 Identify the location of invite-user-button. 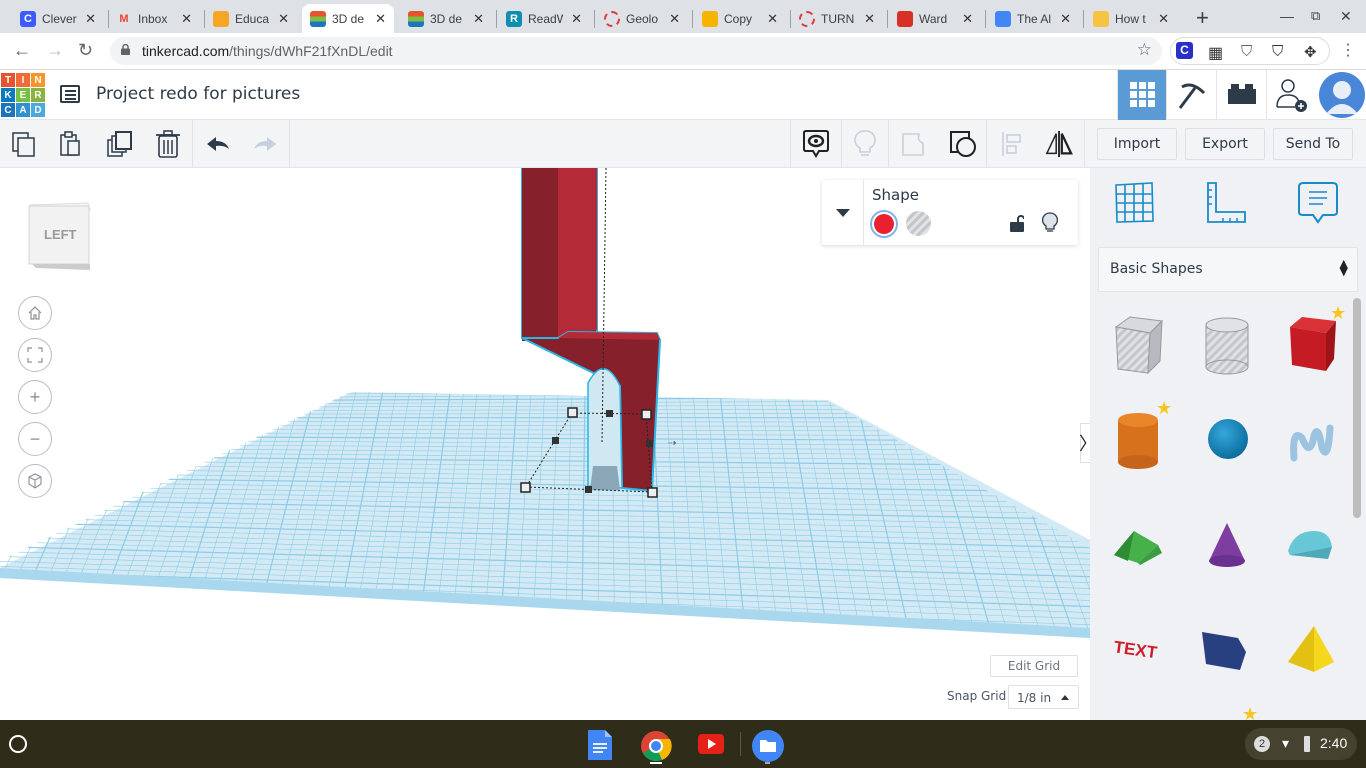
(1291, 95).